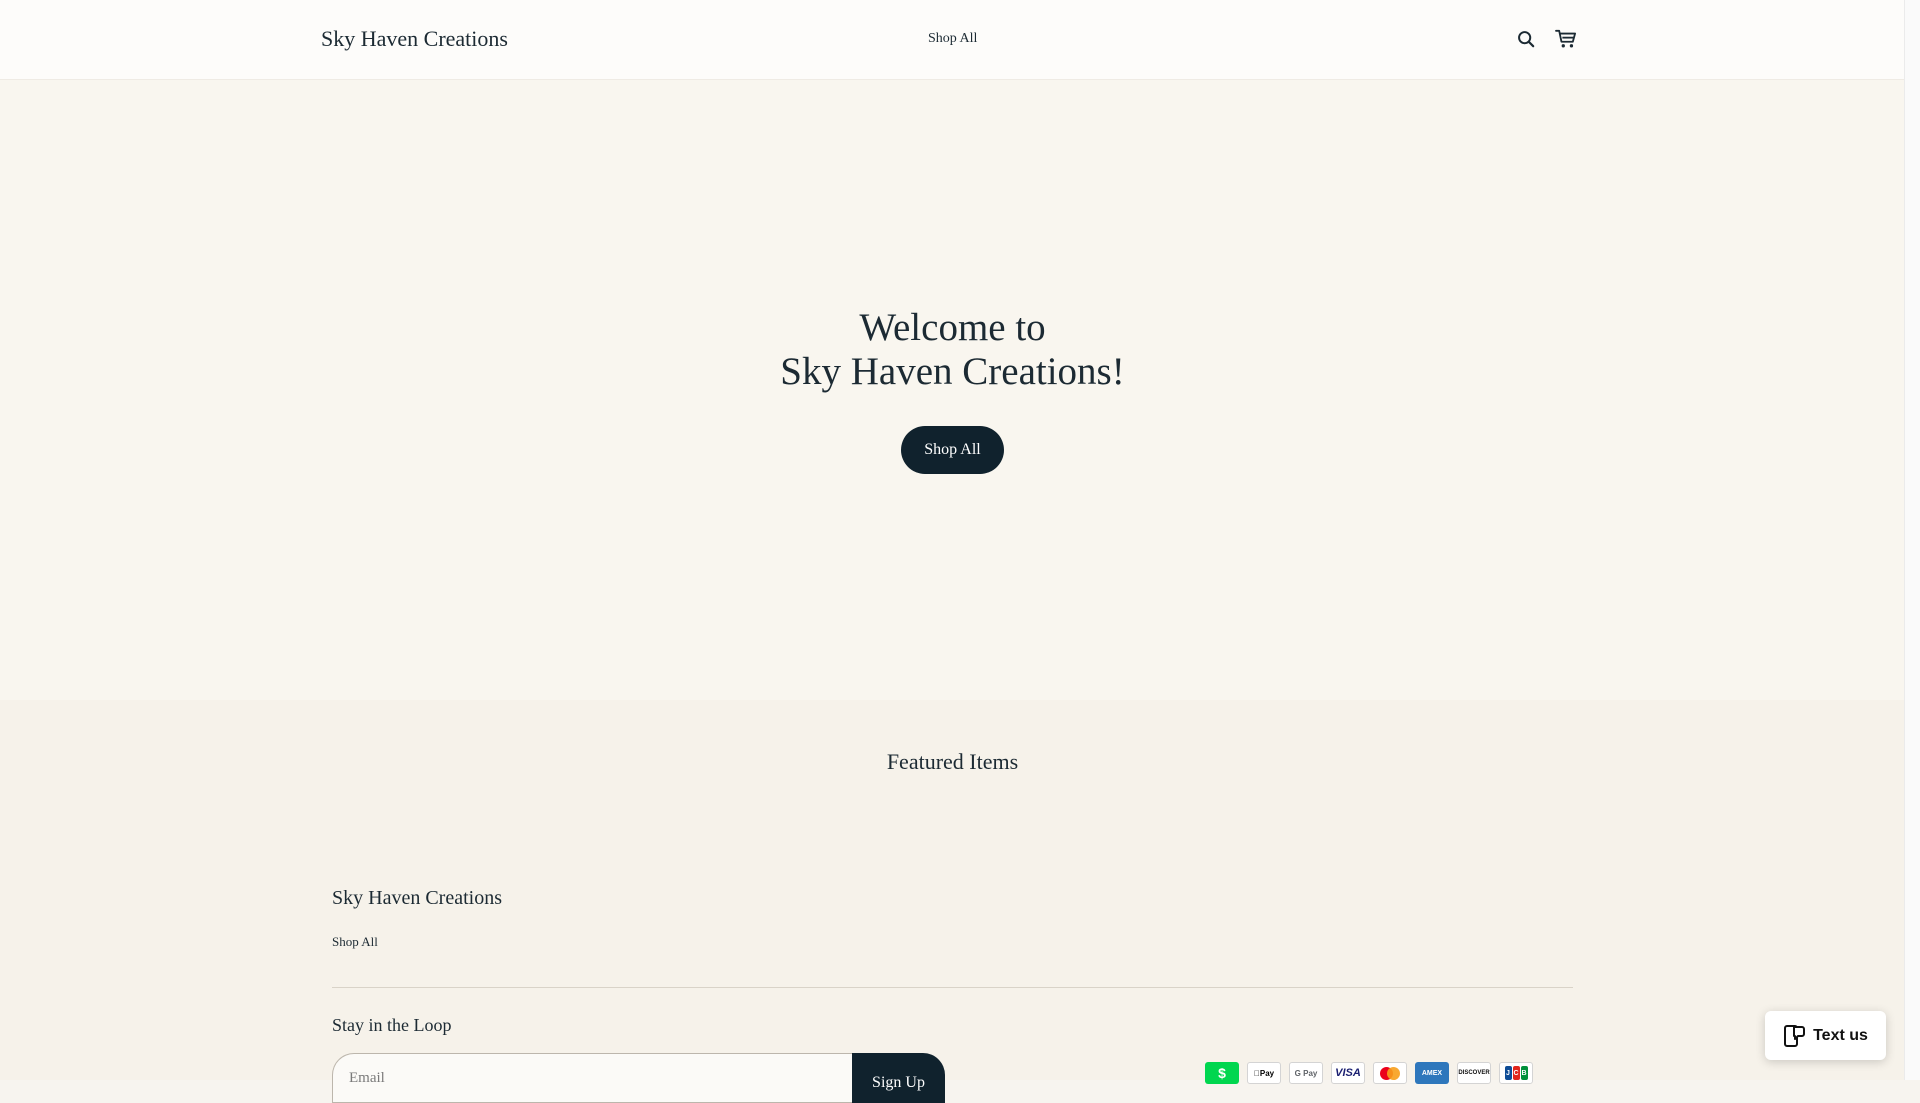  I want to click on newsletter-email-input, so click(592, 1078).